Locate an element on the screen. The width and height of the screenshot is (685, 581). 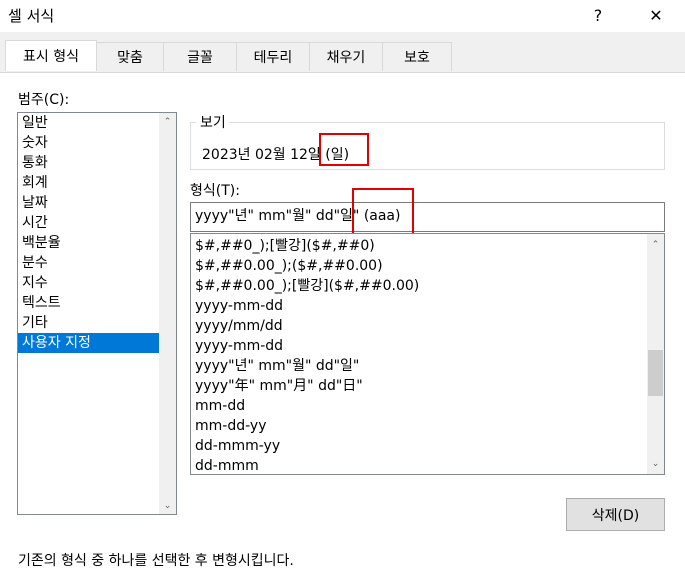
delete-button: 삭제(D) is located at coordinates (615, 514).